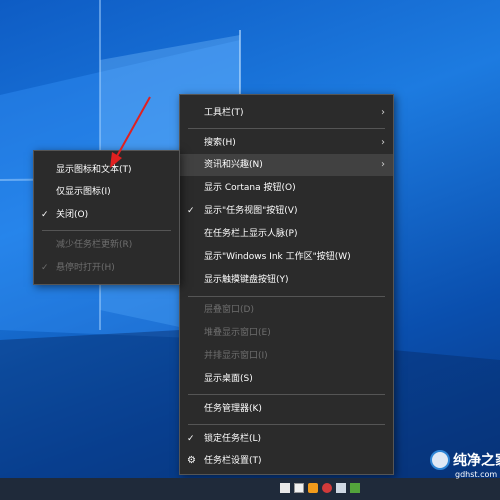 Image resolution: width=500 pixels, height=500 pixels. I want to click on site-watermark: 纯净之家 gdhst.com, so click(465, 474).